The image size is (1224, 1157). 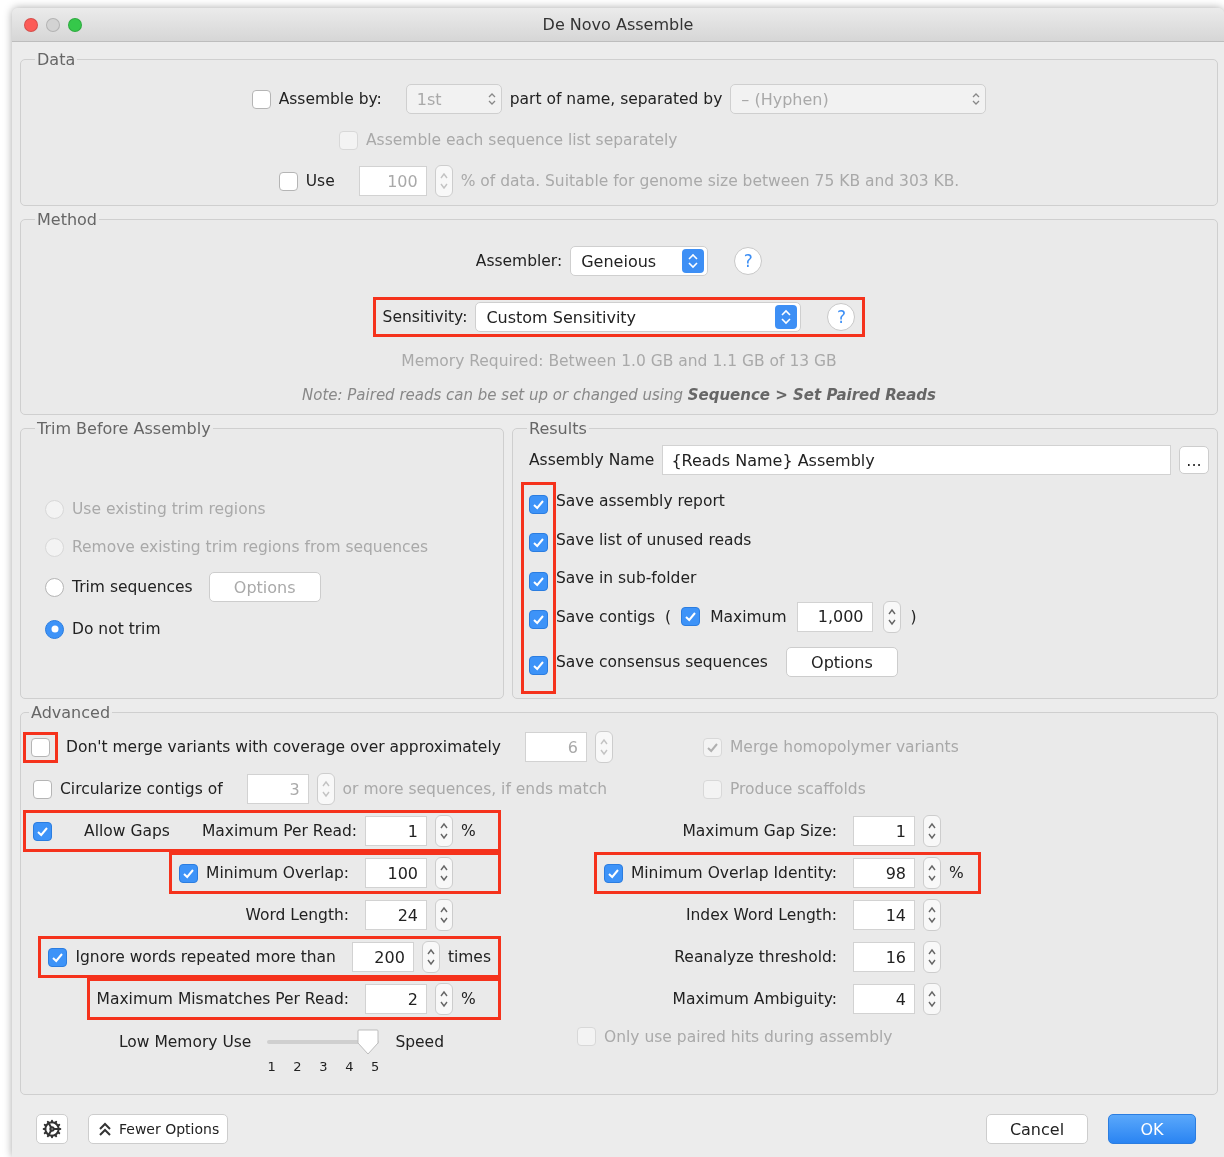 What do you see at coordinates (323, 1041) in the screenshot?
I see `slider` at bounding box center [323, 1041].